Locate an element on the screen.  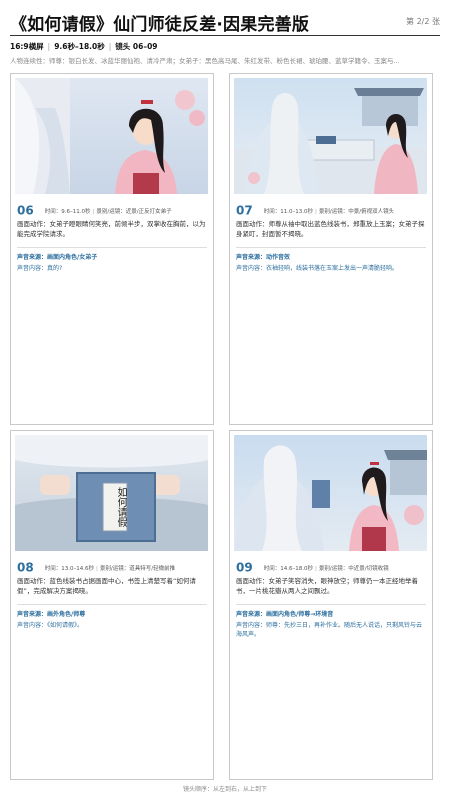
sound-source: 声音来源：画面内角色/师尊→环境音 is located at coordinates (285, 614).